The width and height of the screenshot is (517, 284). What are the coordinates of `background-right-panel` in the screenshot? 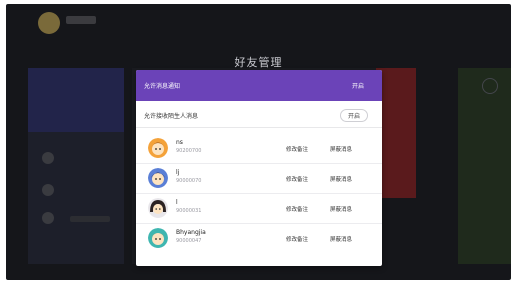 It's located at (484, 166).